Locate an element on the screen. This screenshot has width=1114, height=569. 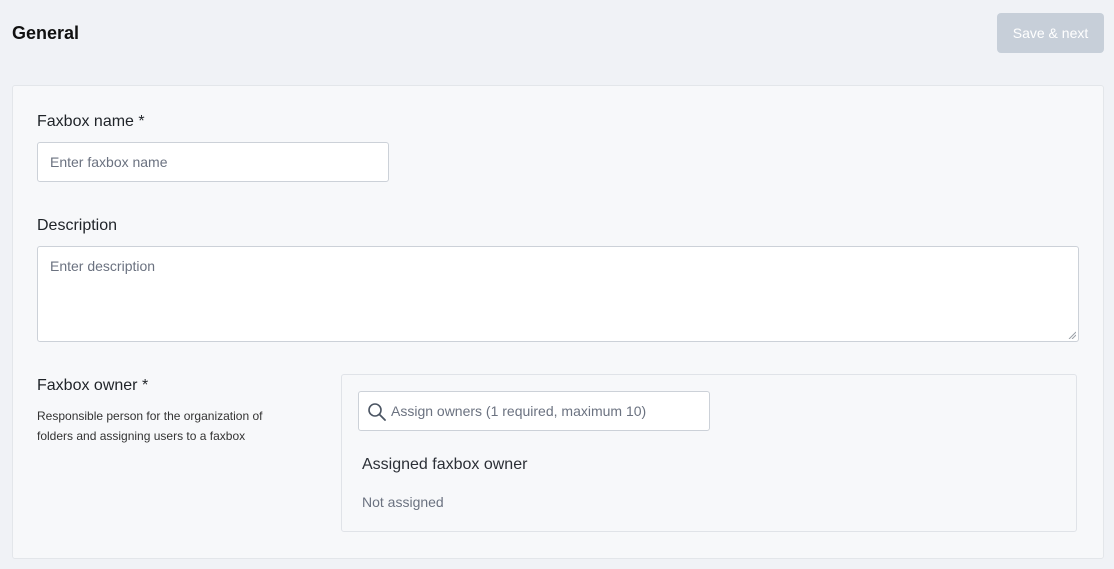
page-title: General is located at coordinates (46, 33).